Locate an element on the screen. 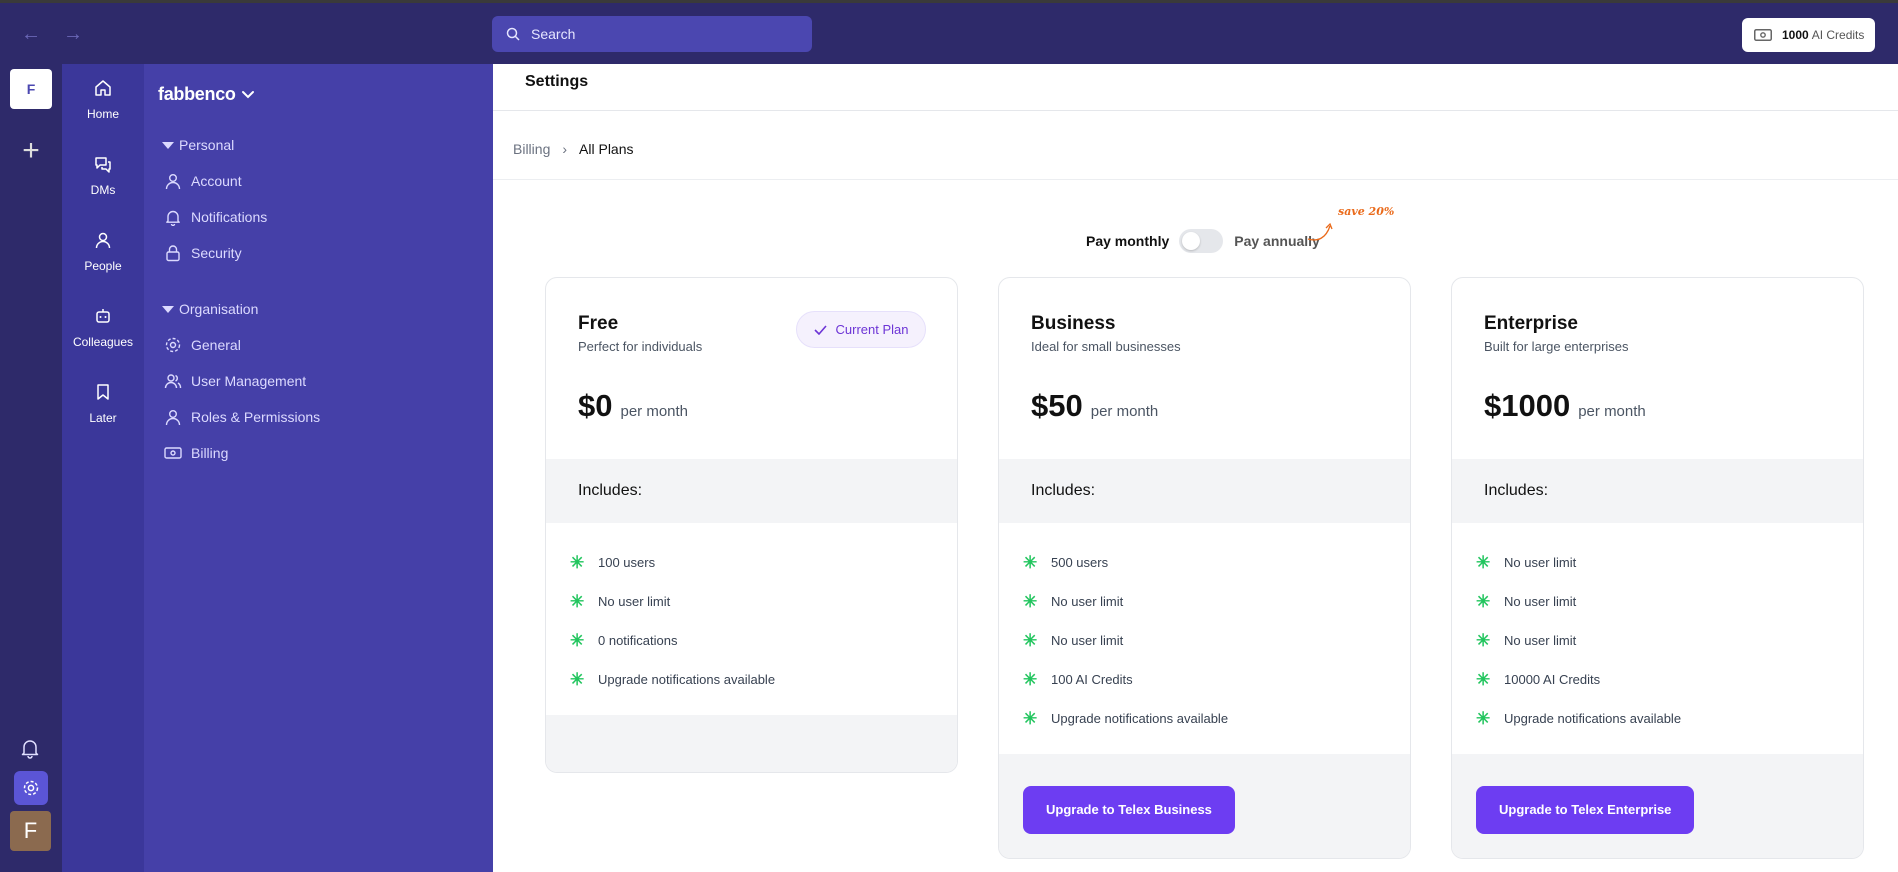 Image resolution: width=1898 pixels, height=872 pixels. plan-description: Ideal for small businesses is located at coordinates (1106, 346).